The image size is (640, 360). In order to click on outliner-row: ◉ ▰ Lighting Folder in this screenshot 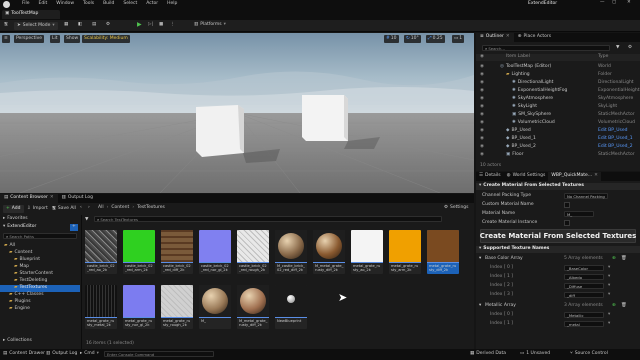, I will do `click(558, 75)`.